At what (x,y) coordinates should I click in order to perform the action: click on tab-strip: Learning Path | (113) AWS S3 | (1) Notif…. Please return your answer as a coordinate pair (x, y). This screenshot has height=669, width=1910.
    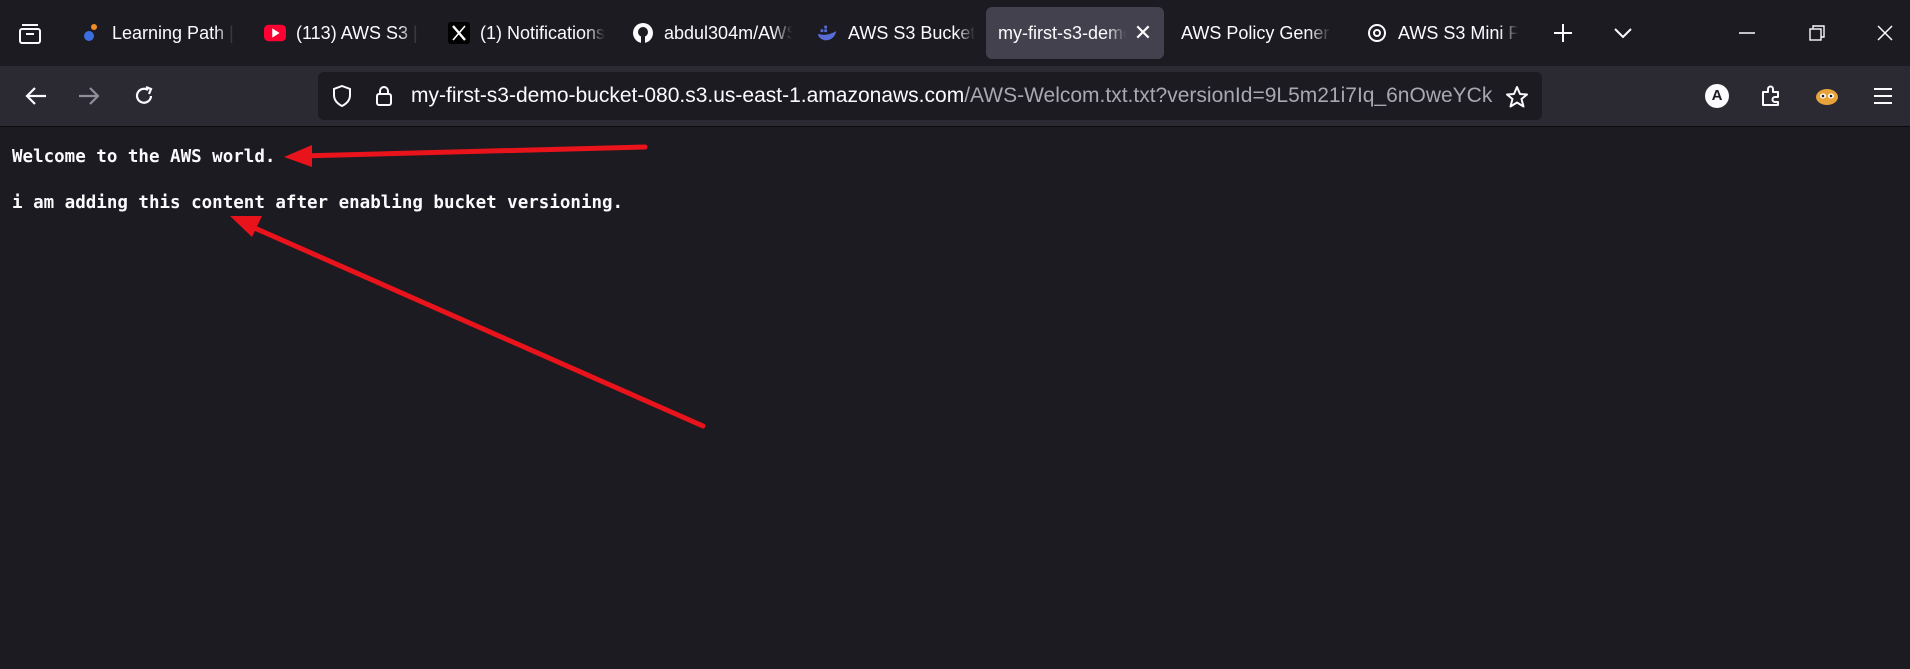
    Looking at the image, I should click on (955, 33).